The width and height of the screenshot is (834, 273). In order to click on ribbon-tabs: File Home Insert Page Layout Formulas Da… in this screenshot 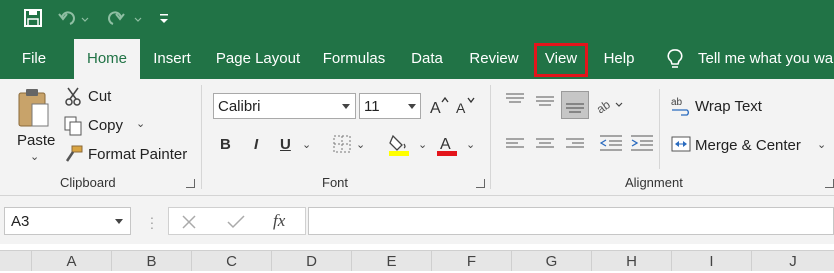, I will do `click(417, 59)`.